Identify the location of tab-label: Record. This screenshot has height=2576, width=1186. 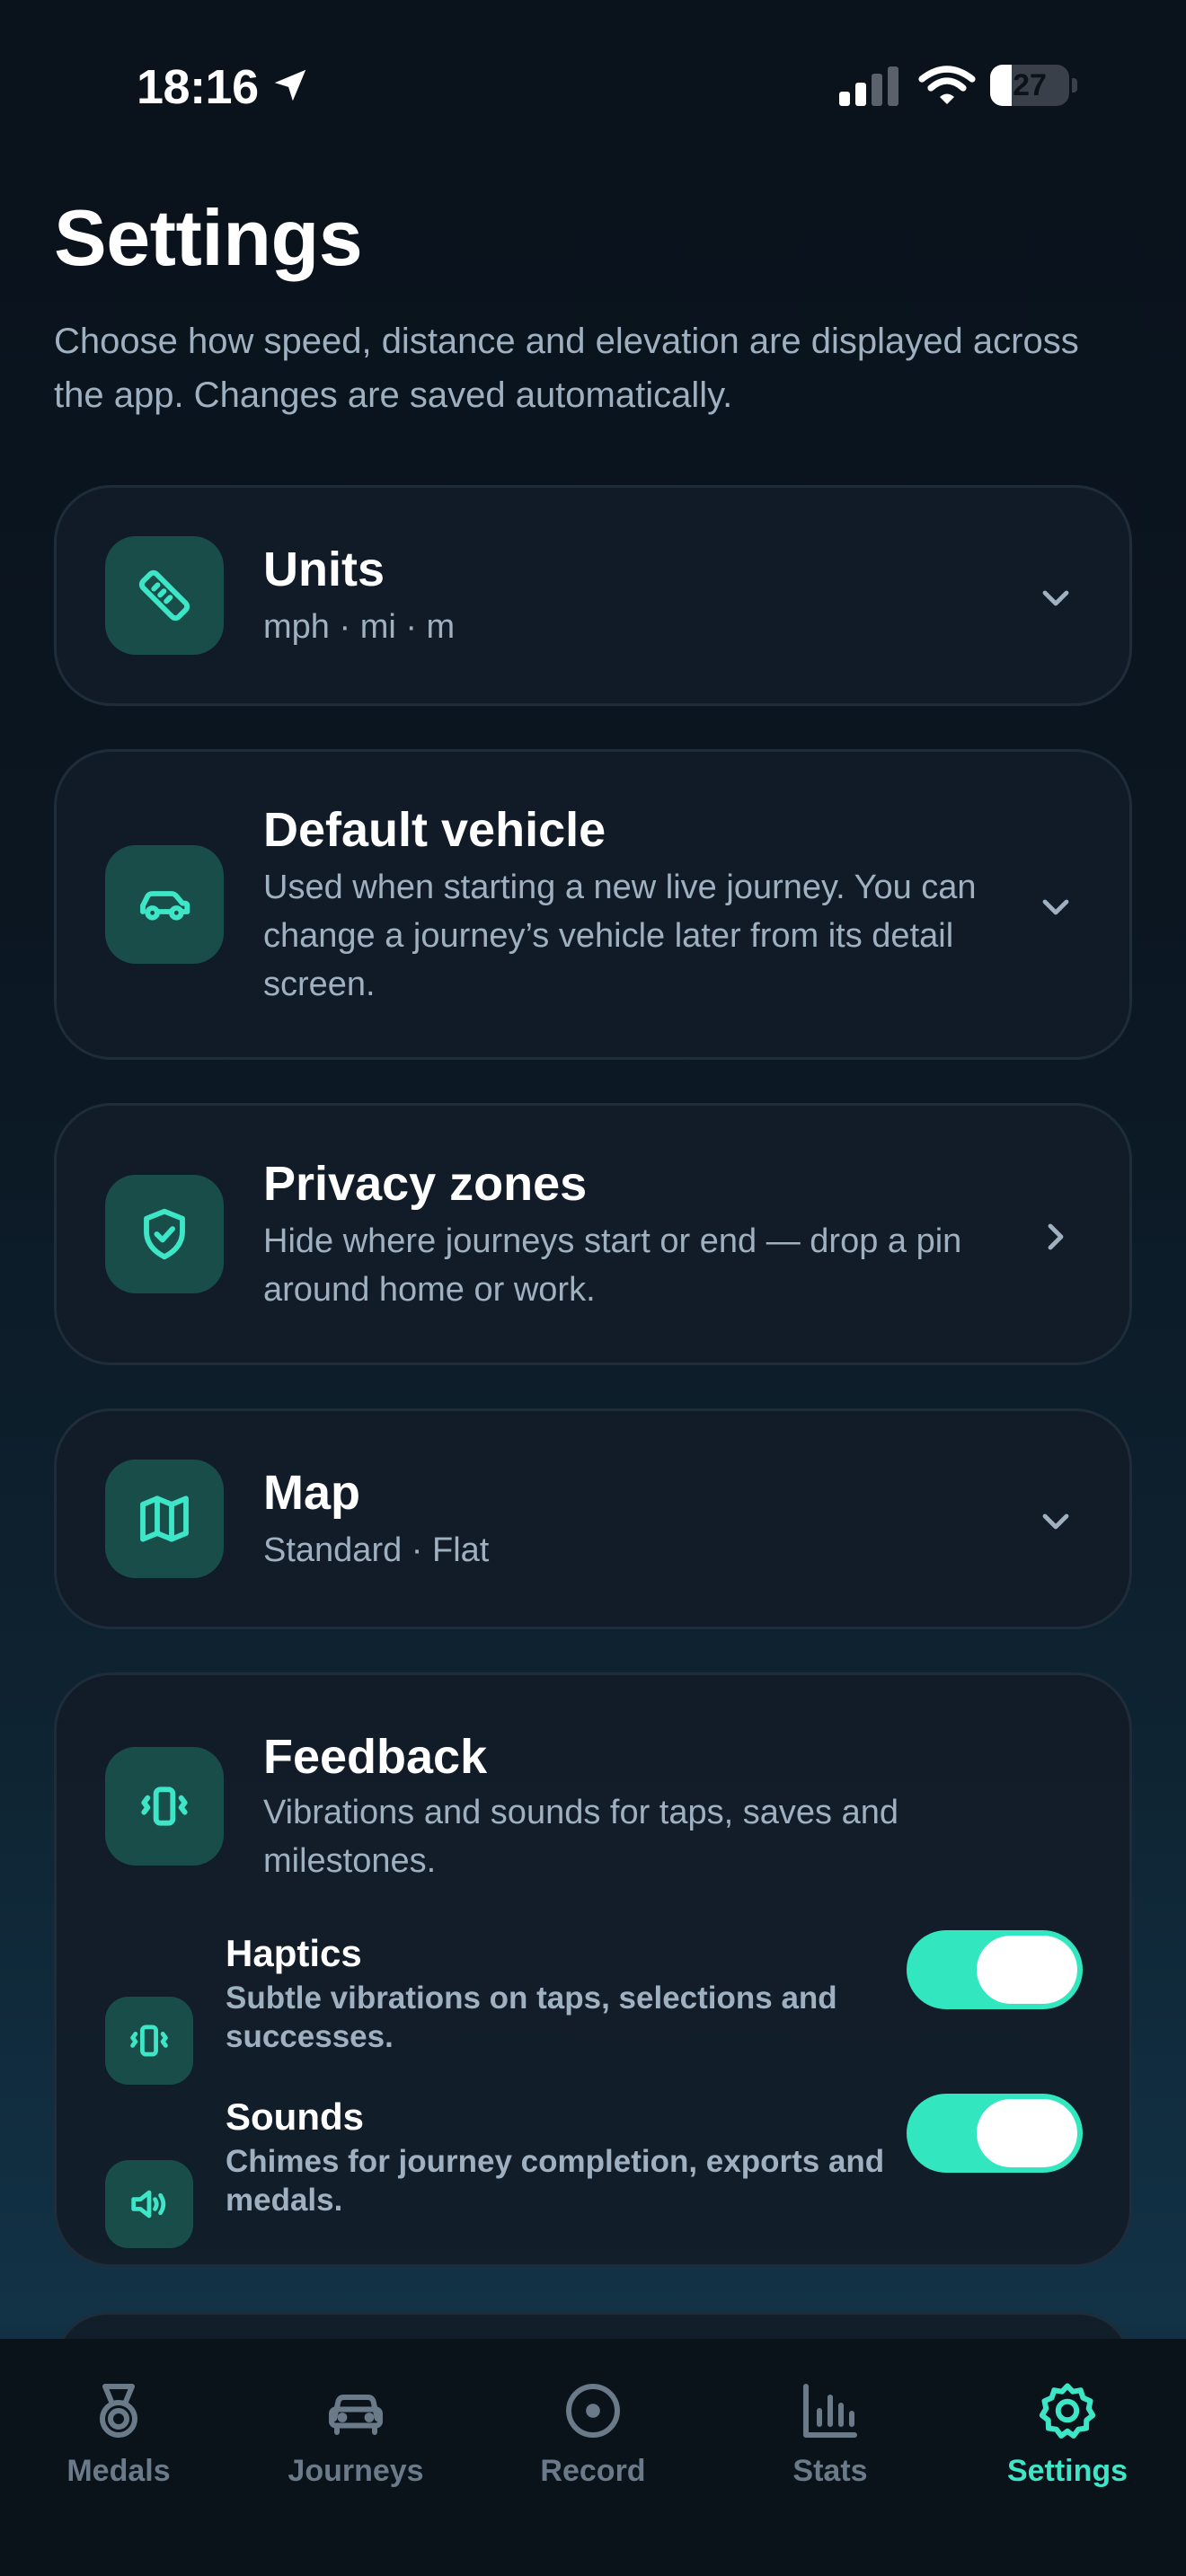
(593, 2471).